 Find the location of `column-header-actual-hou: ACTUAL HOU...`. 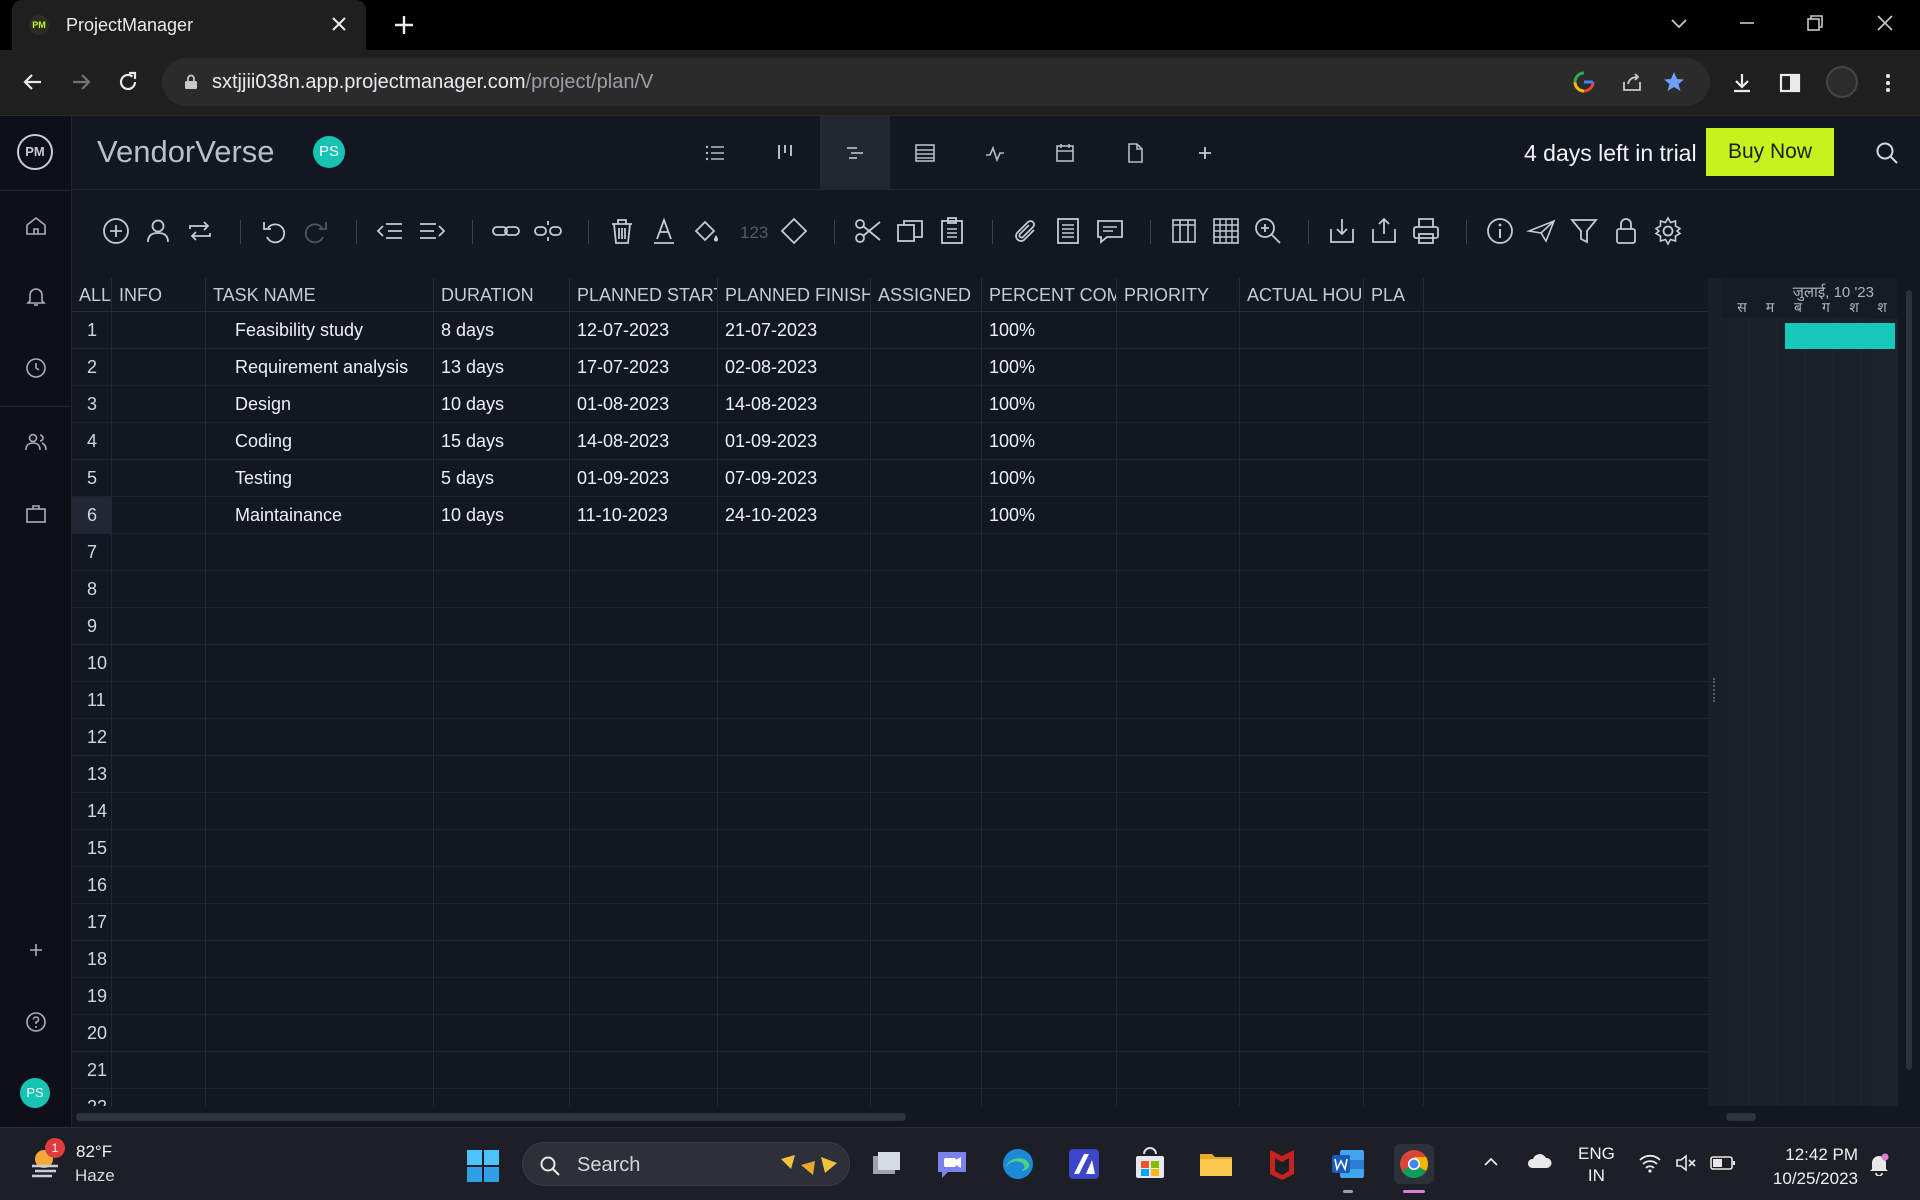

column-header-actual-hou: ACTUAL HOU... is located at coordinates (1302, 295).